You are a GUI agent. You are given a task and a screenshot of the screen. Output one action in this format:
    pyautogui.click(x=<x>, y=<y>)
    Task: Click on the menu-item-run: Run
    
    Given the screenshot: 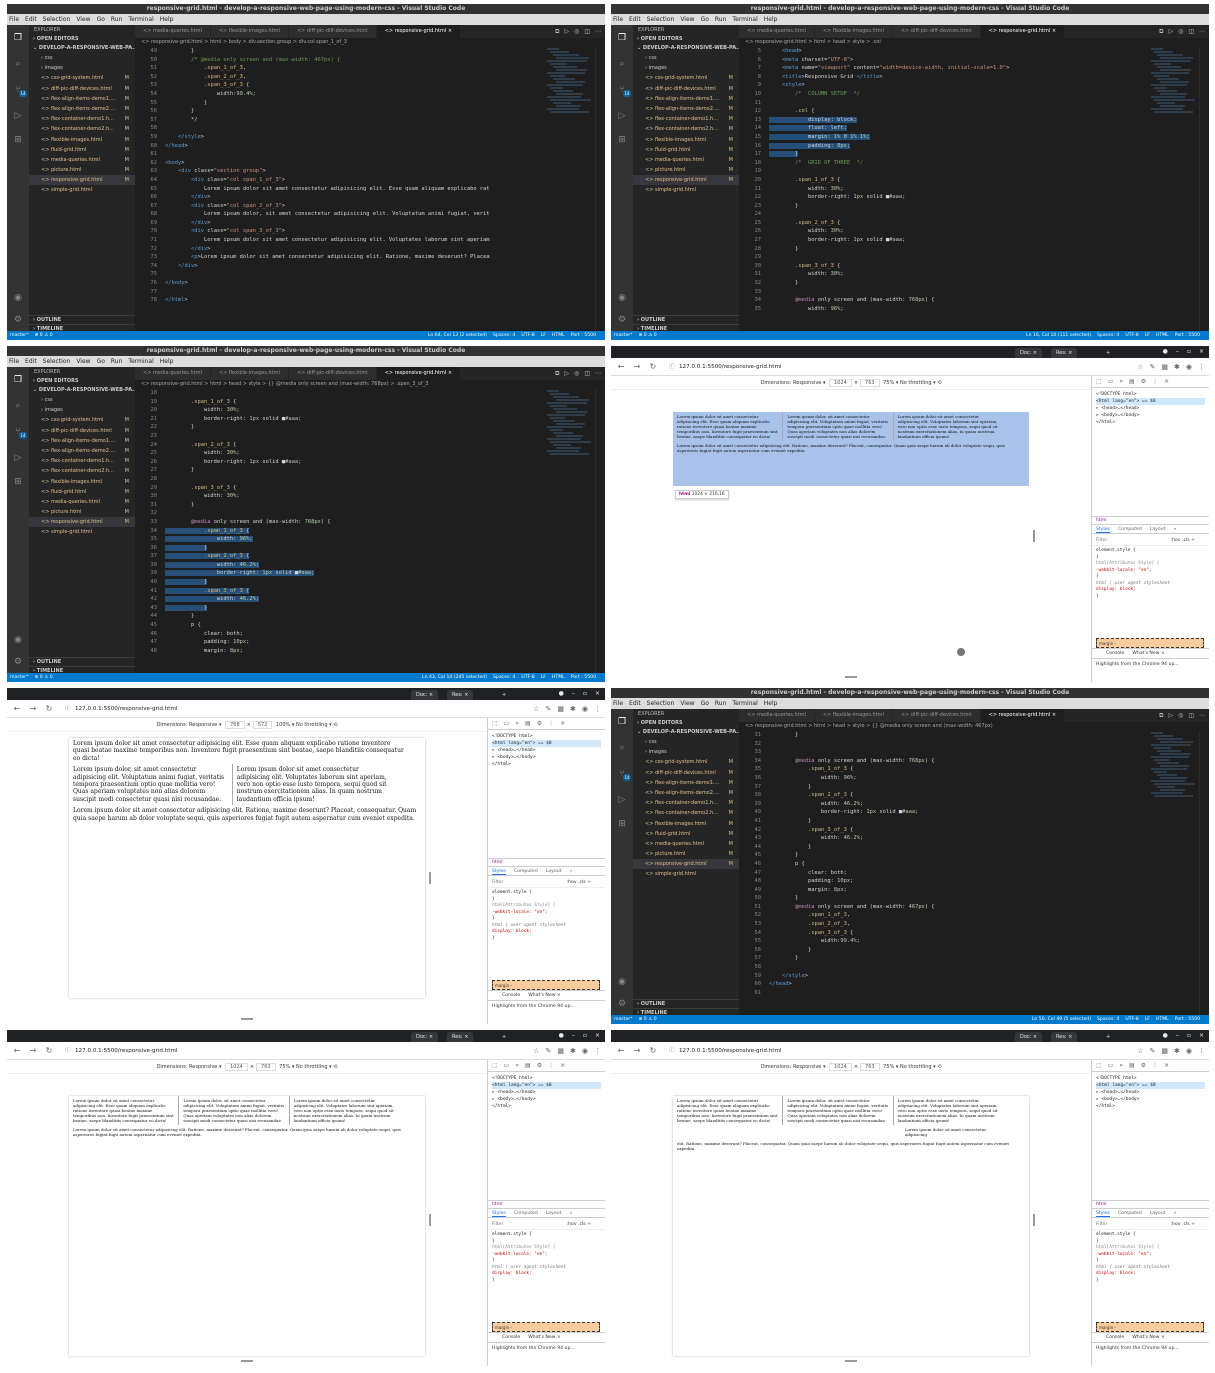 What is the action you would take?
    pyautogui.click(x=117, y=361)
    